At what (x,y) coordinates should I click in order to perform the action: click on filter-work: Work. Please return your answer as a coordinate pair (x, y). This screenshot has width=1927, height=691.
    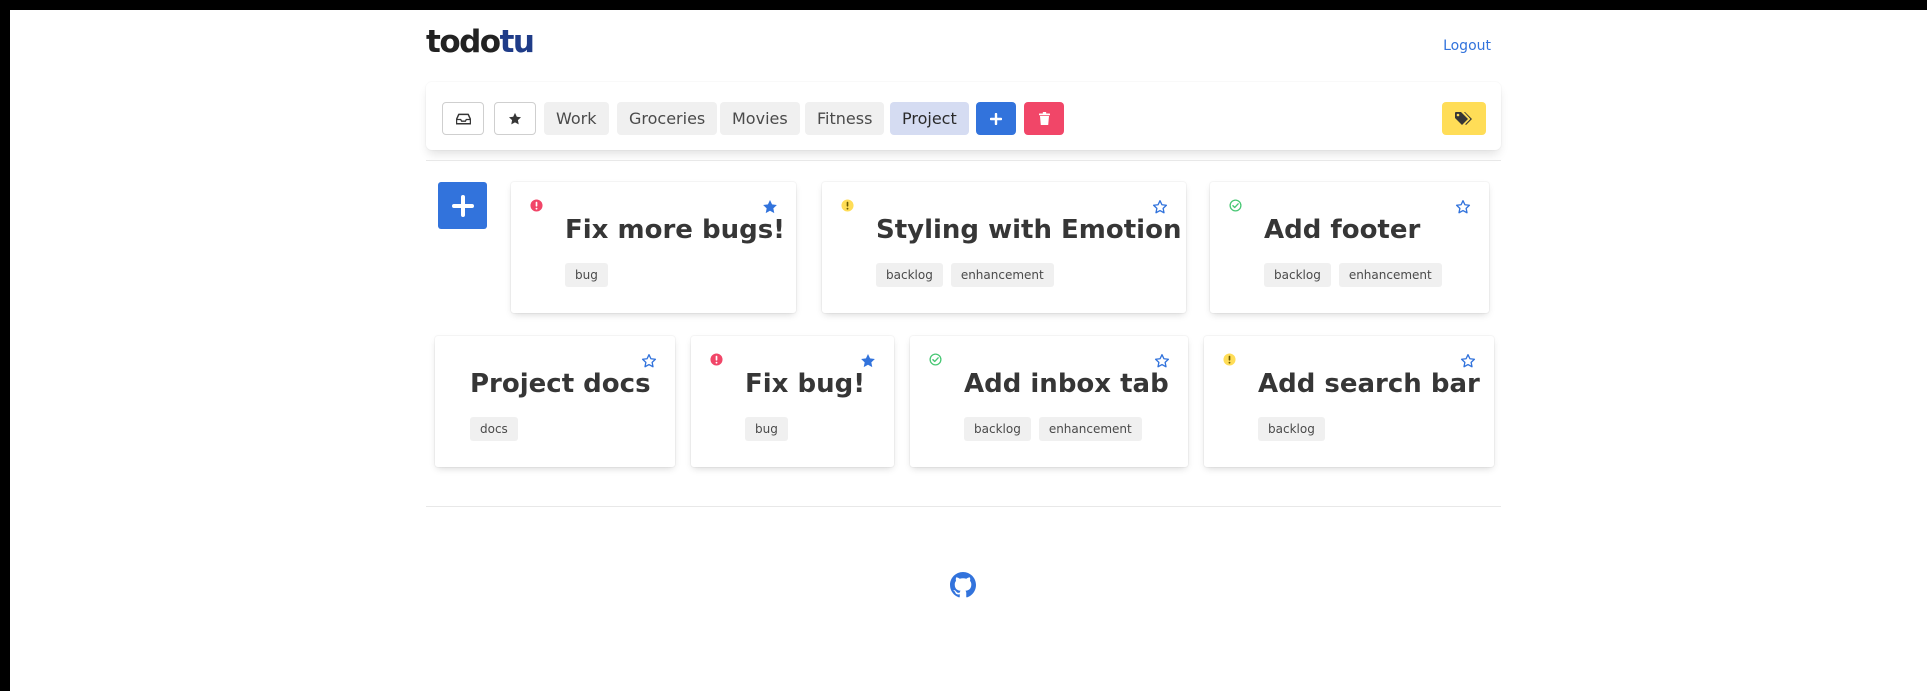
    Looking at the image, I should click on (576, 118).